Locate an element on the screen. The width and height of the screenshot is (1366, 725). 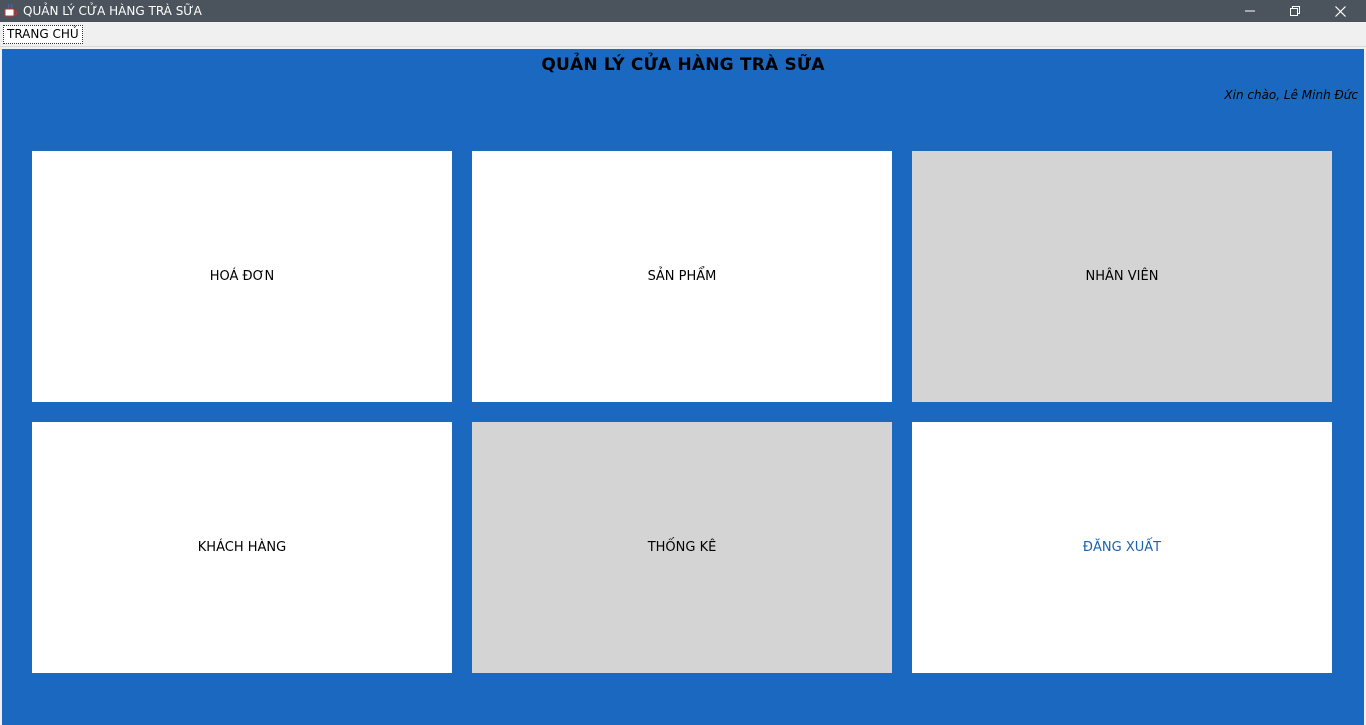
employees-button-label: NHÂN VIÊN is located at coordinates (1122, 276).